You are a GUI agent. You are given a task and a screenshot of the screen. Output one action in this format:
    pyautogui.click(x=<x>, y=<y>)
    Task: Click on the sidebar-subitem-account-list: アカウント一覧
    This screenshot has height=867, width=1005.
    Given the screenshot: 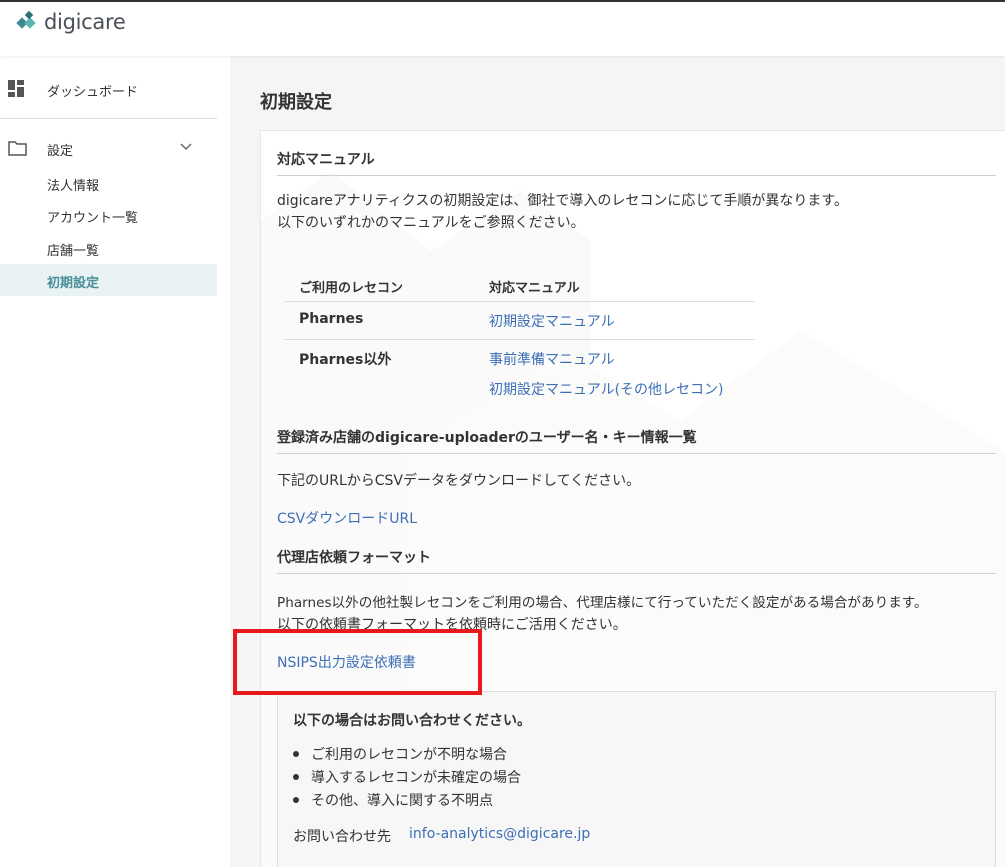 What is the action you would take?
    pyautogui.click(x=92, y=216)
    